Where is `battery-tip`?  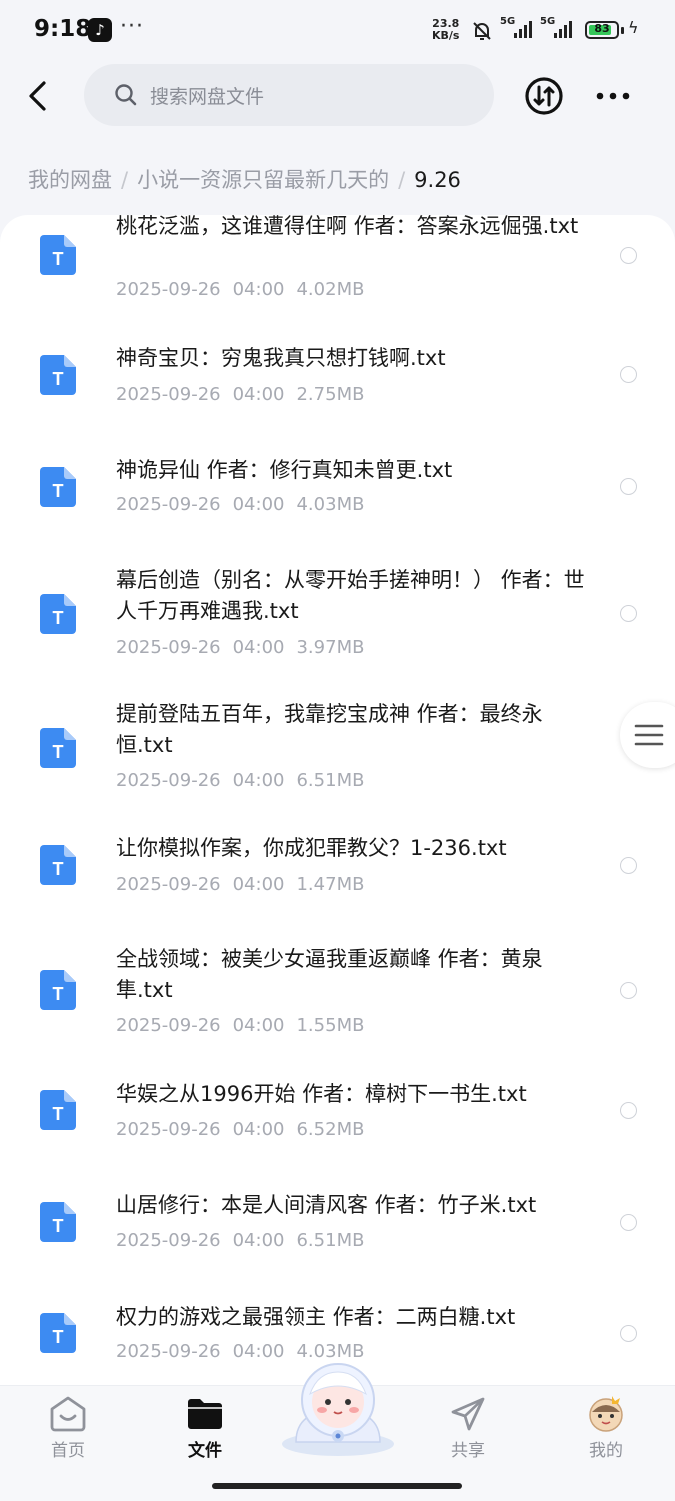 battery-tip is located at coordinates (622, 30).